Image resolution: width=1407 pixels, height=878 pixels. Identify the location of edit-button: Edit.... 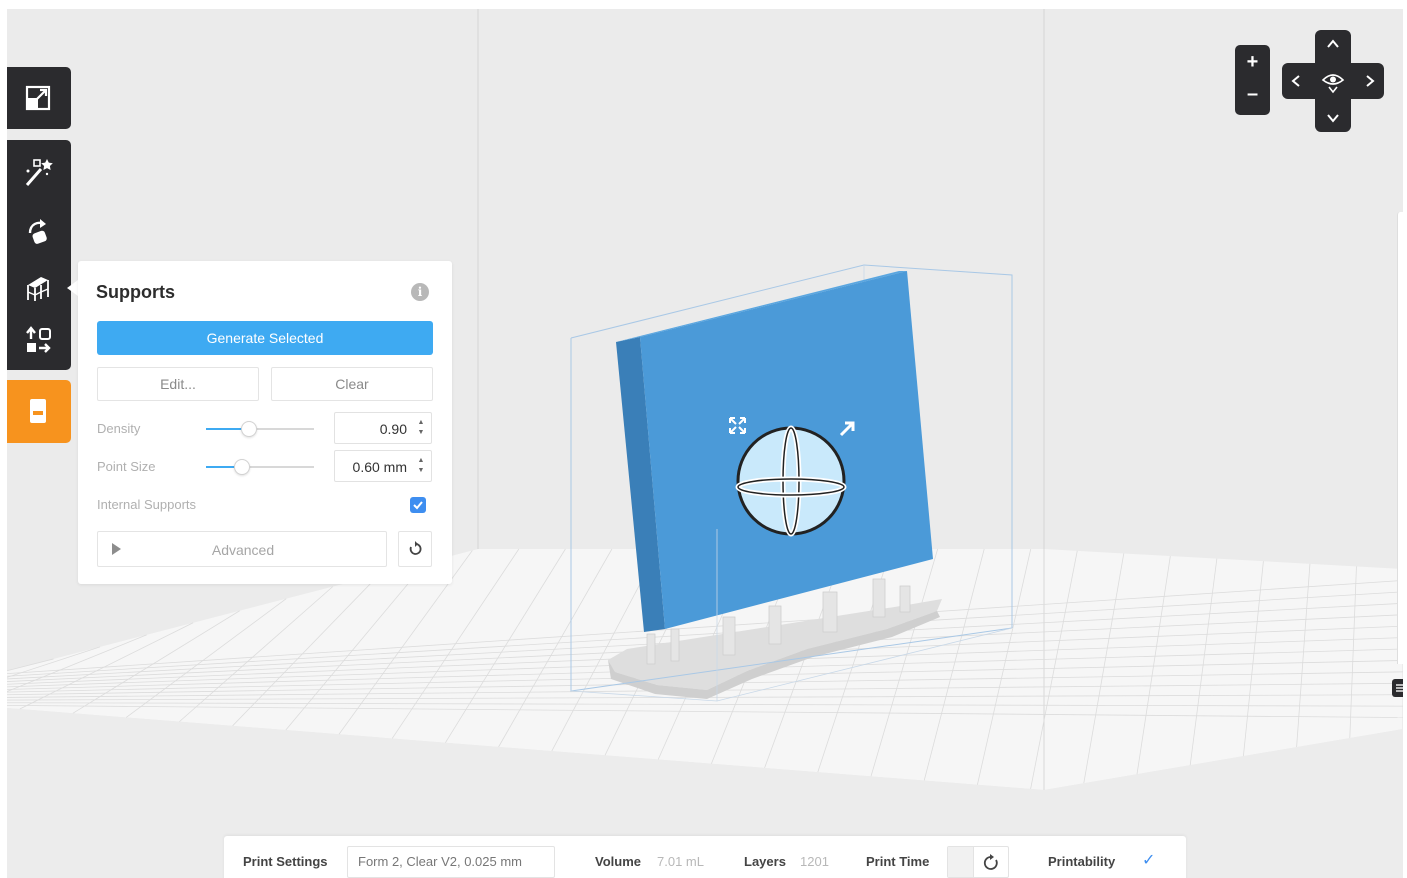
(178, 384).